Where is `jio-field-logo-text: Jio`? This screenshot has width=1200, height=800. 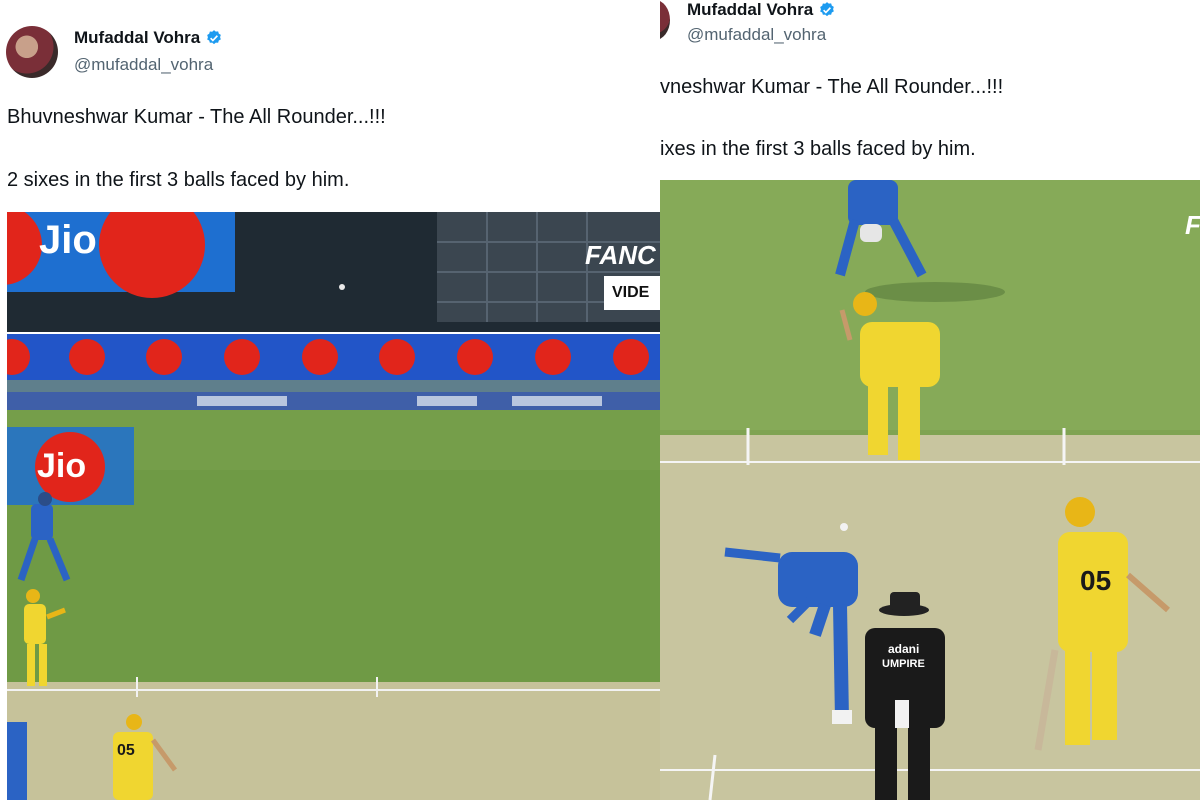 jio-field-logo-text: Jio is located at coordinates (62, 466).